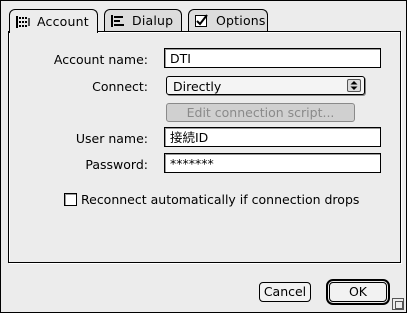 The height and width of the screenshot is (313, 407). What do you see at coordinates (398, 304) in the screenshot?
I see `resize-grip-icon` at bounding box center [398, 304].